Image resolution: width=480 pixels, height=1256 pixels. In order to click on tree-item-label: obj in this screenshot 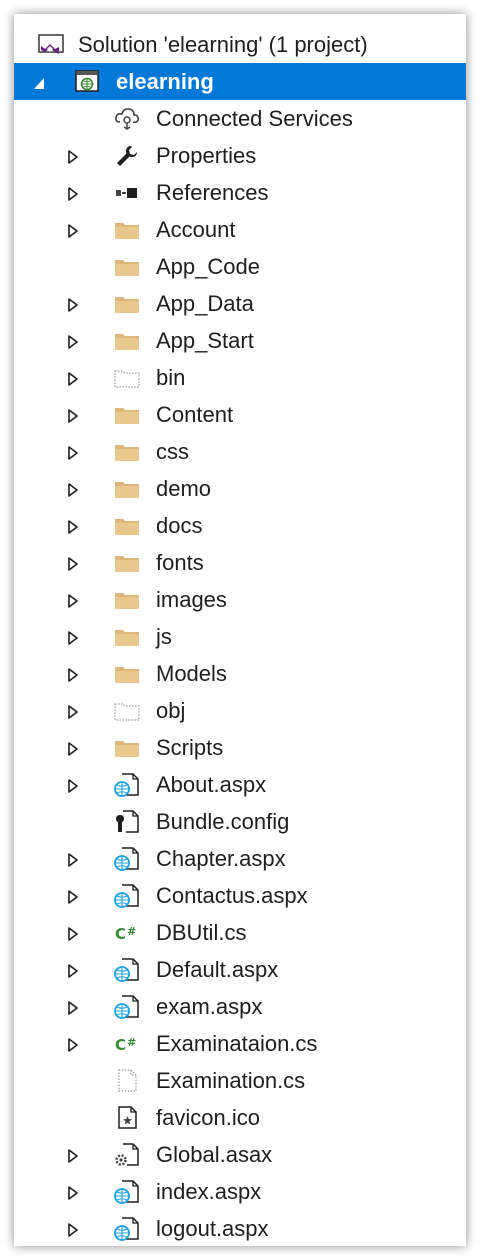, I will do `click(171, 710)`.